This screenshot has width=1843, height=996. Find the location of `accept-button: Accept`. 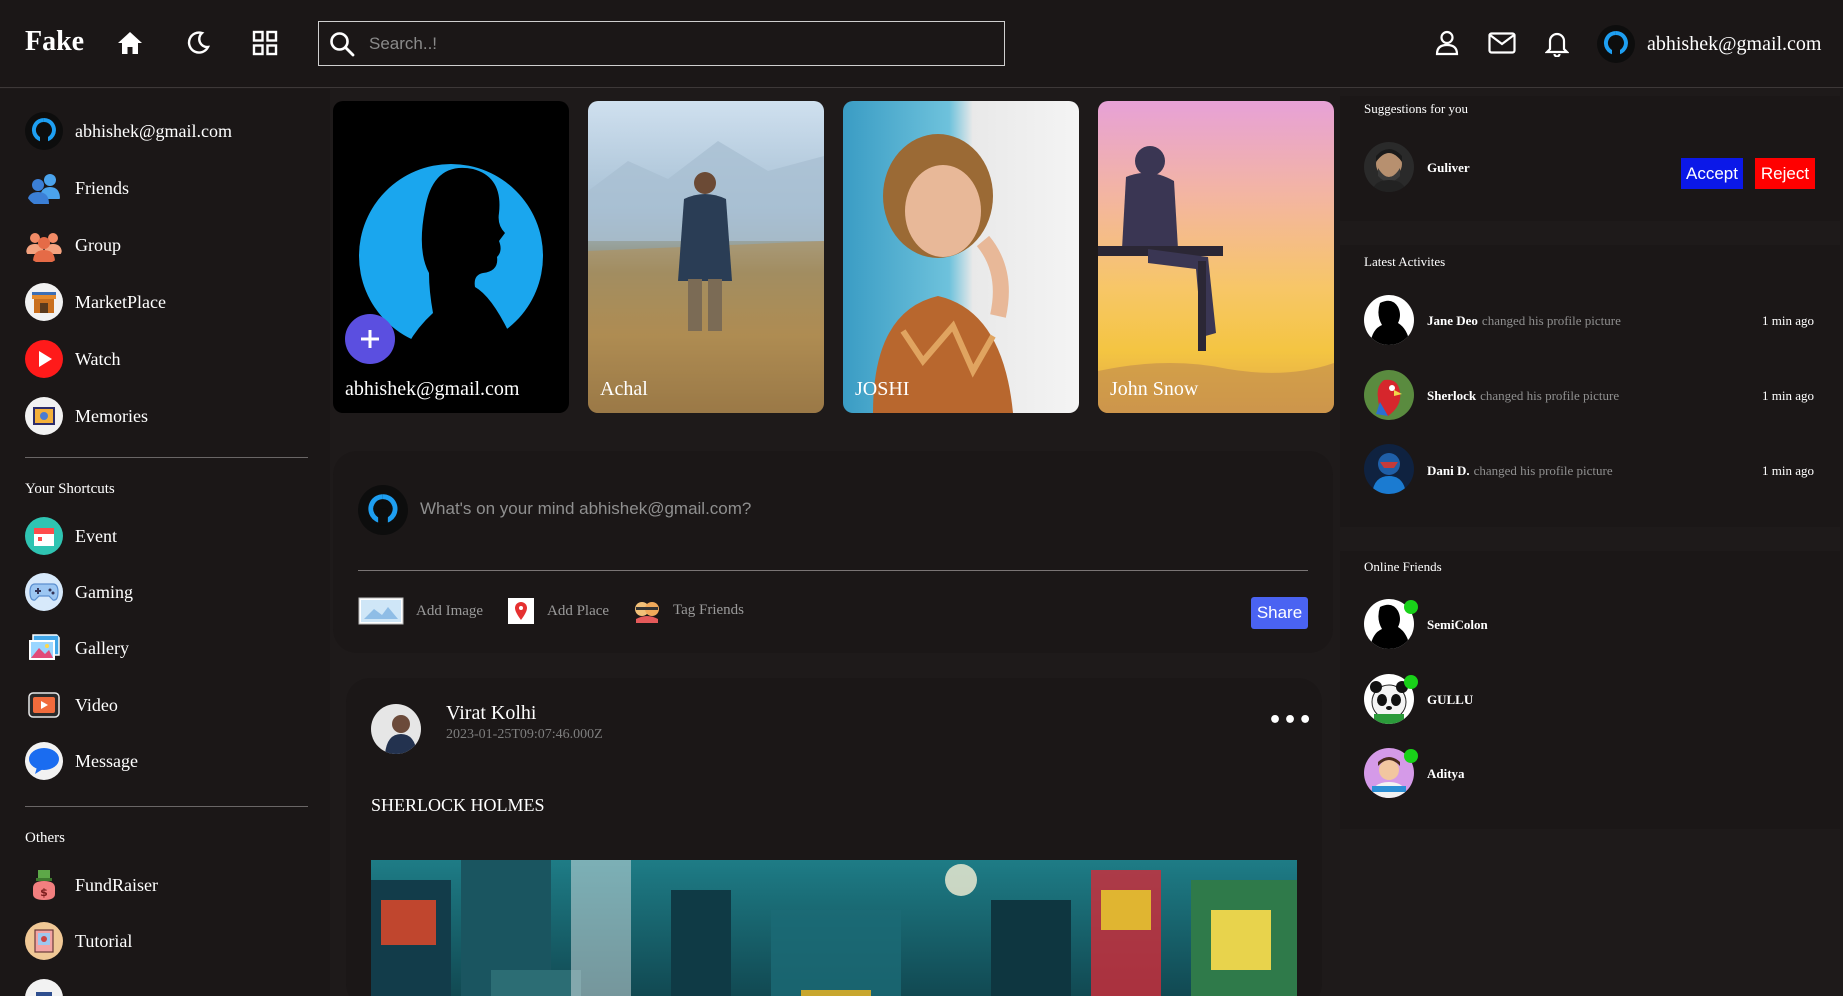

accept-button: Accept is located at coordinates (1712, 173).